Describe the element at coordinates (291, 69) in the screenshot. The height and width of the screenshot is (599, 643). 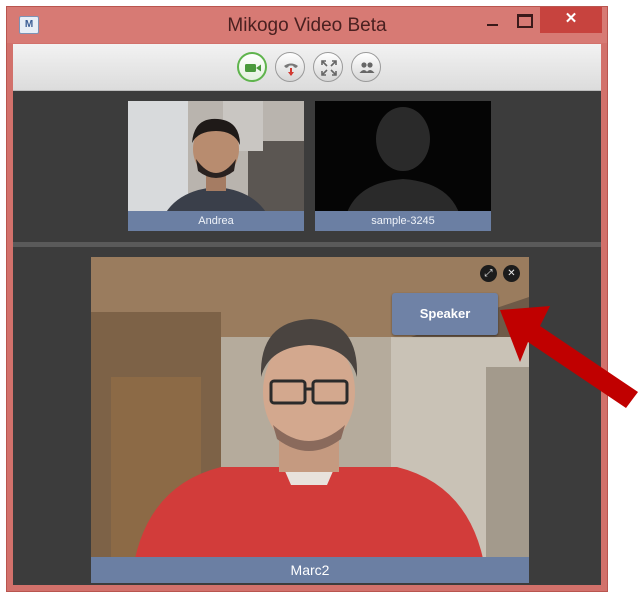
I see `hang-up-icon` at that location.